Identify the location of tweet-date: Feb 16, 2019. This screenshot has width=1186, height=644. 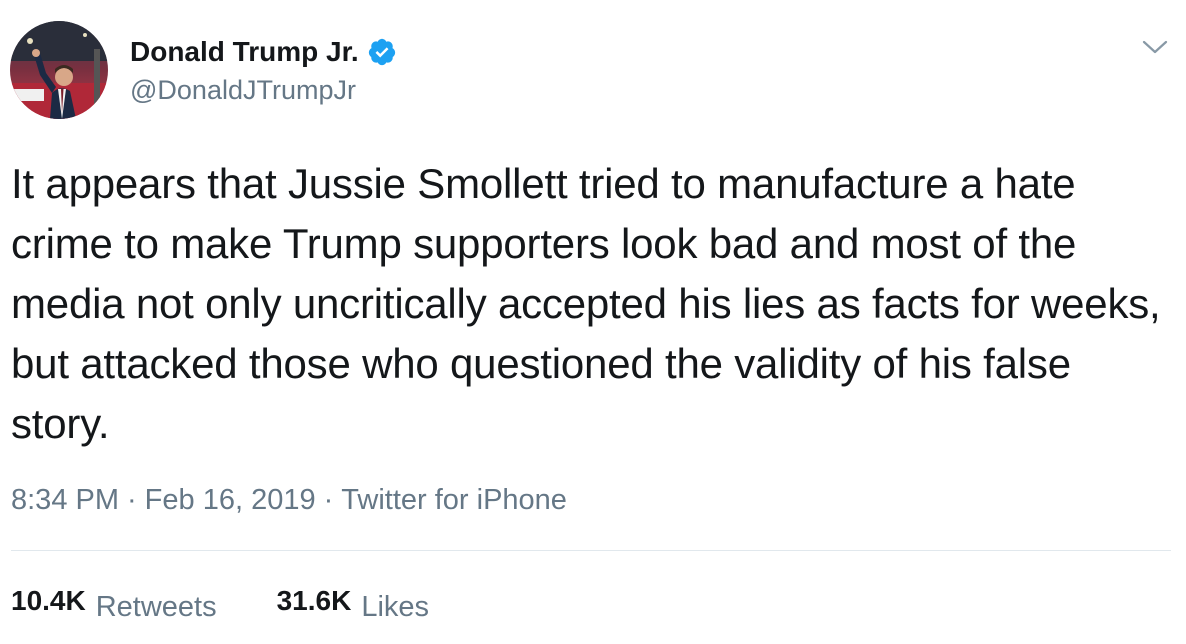
(230, 500).